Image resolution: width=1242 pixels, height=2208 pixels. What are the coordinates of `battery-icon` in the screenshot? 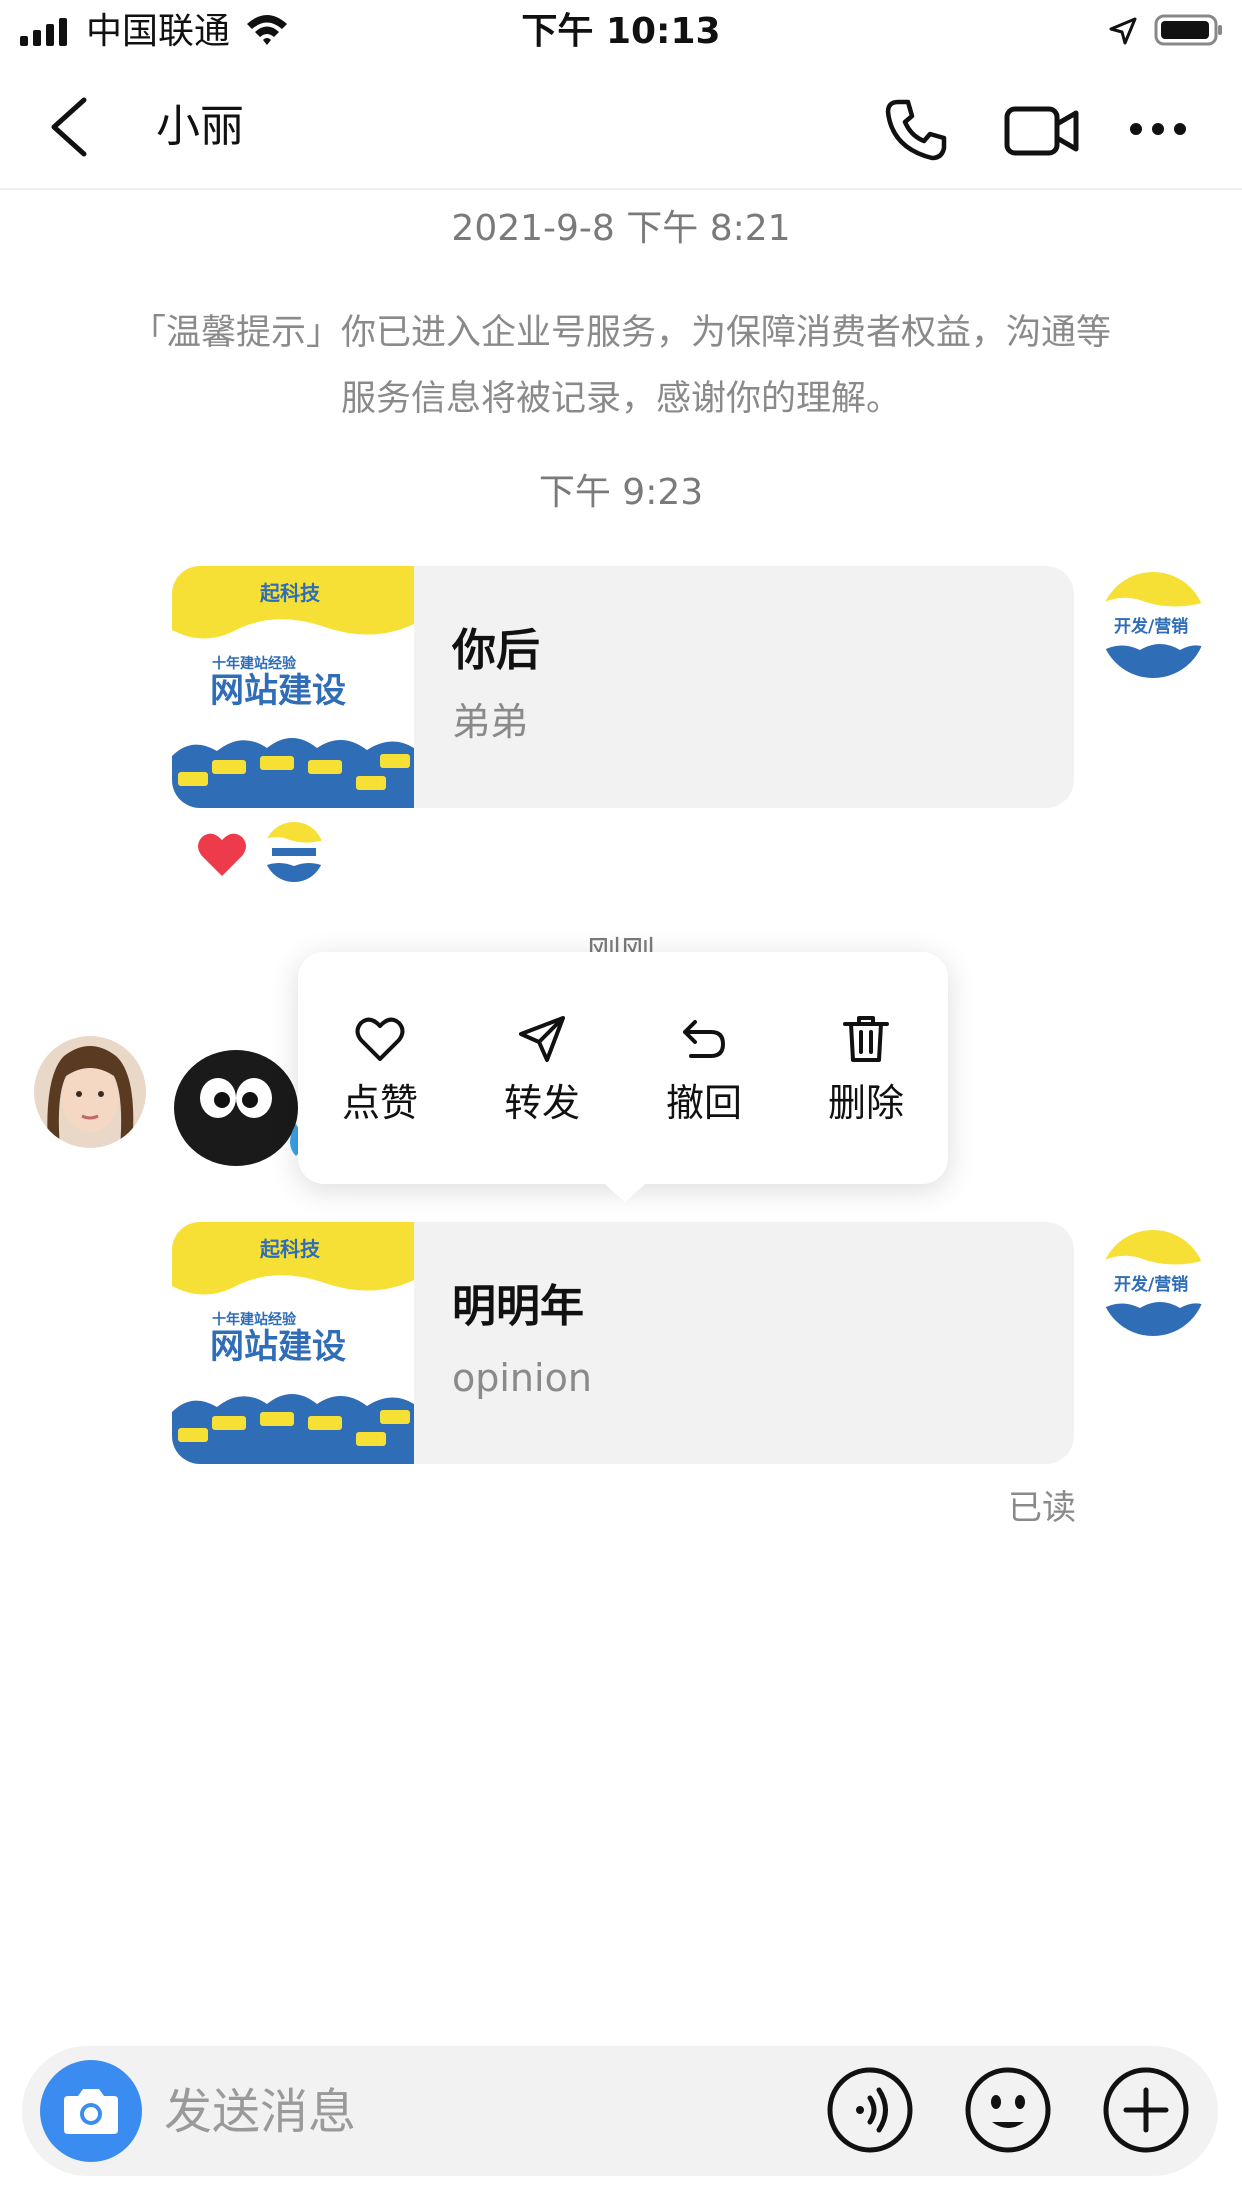 It's located at (1188, 30).